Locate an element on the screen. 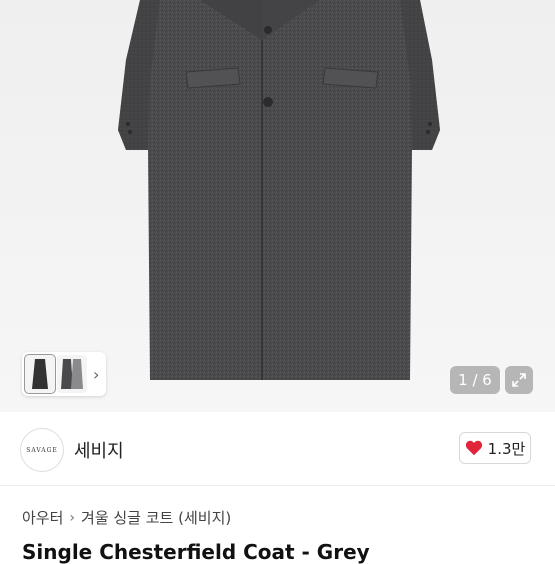 The width and height of the screenshot is (555, 564). thumbnail-strip: › is located at coordinates (64, 374).